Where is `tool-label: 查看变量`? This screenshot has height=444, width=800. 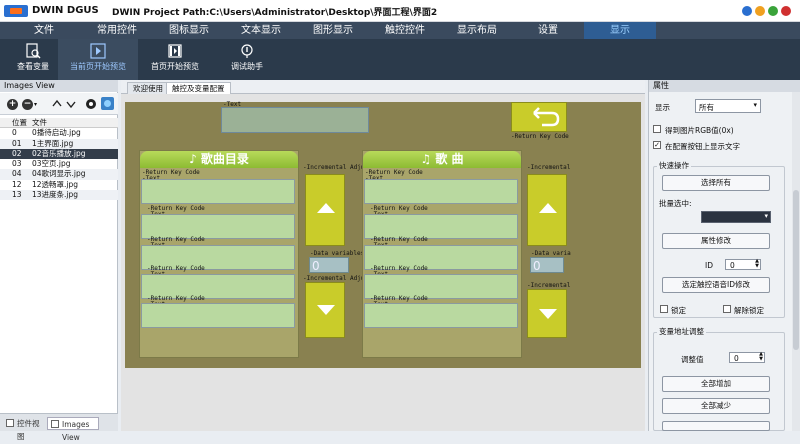
tool-label: 查看变量 is located at coordinates (33, 66).